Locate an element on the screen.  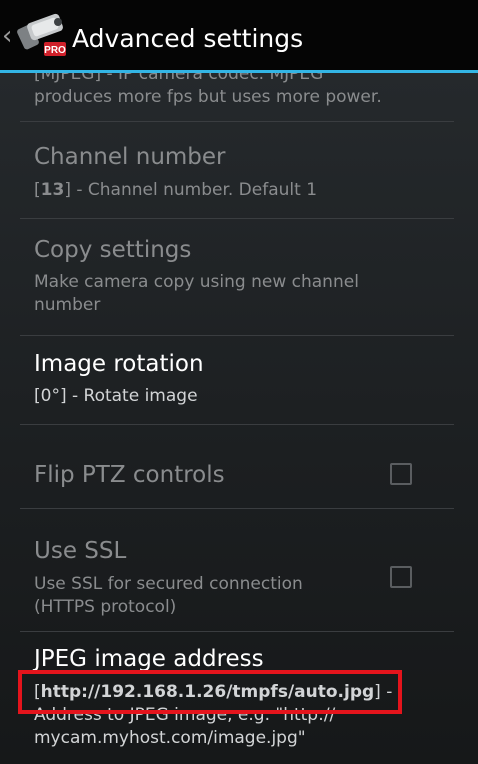
use-ssl-title: Use SSL is located at coordinates (80, 551).